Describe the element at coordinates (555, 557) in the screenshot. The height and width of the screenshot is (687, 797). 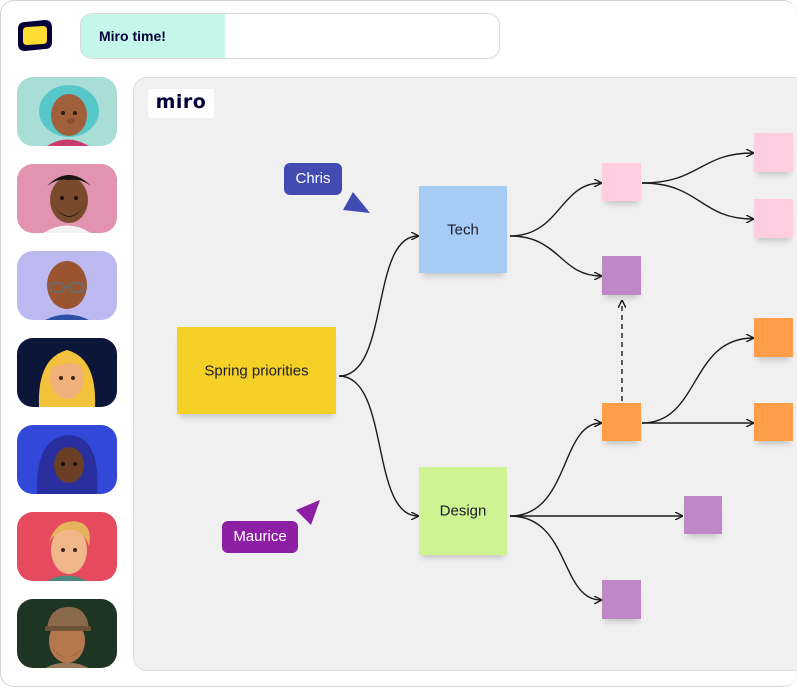
I see `connector-design-violet-low` at that location.